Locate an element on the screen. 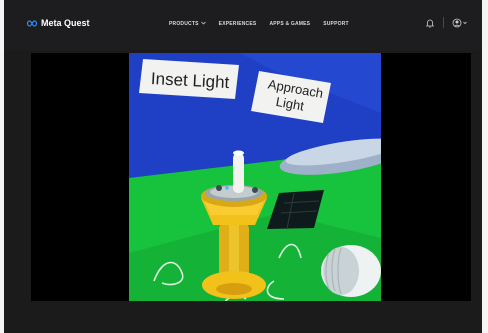  page-bottom-area is located at coordinates (243, 317).